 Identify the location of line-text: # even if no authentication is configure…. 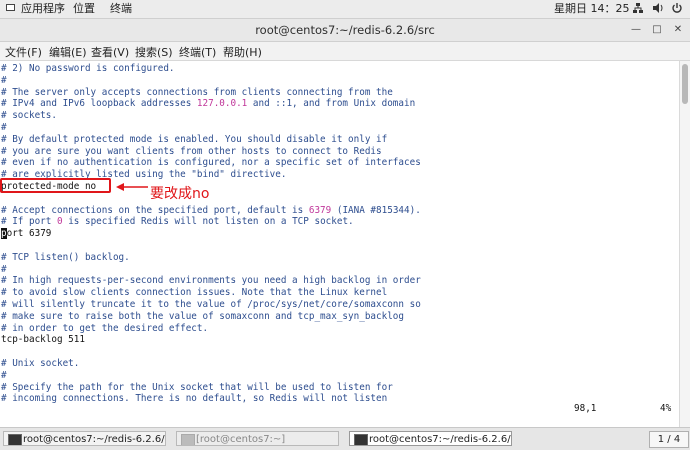
(211, 163).